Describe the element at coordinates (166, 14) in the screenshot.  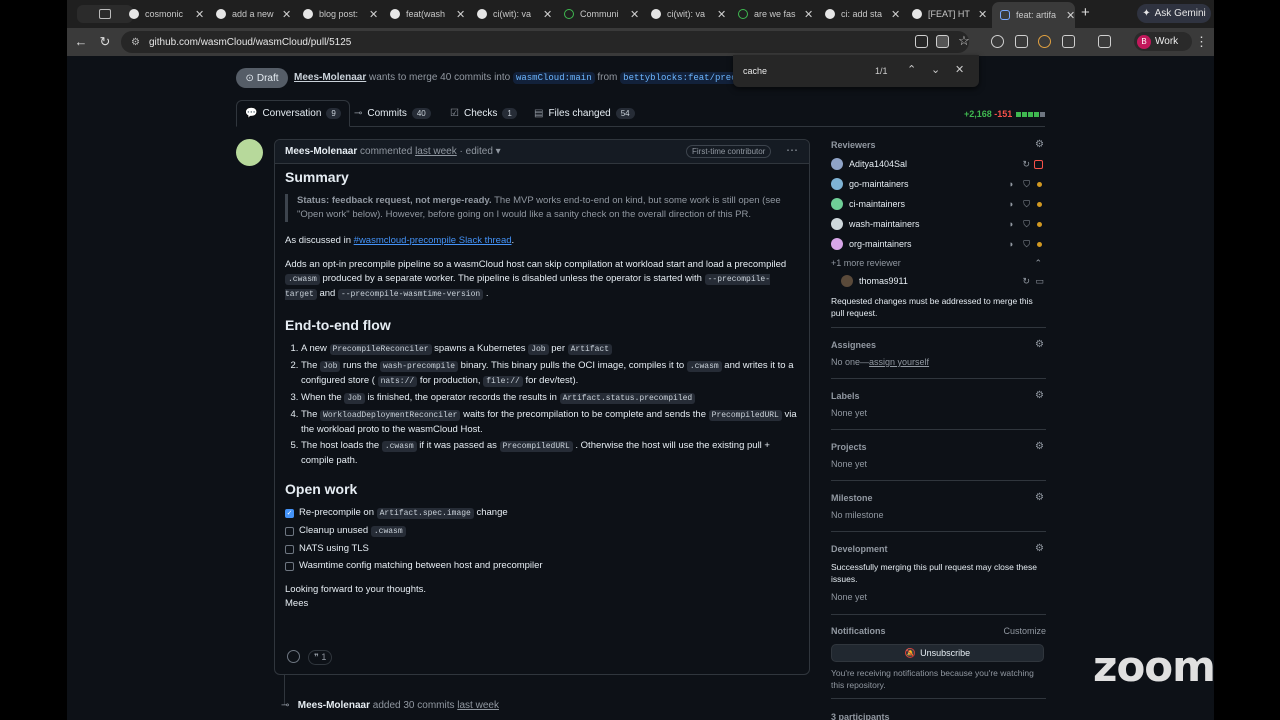
I see `tab-0: cosmonic ✕` at that location.